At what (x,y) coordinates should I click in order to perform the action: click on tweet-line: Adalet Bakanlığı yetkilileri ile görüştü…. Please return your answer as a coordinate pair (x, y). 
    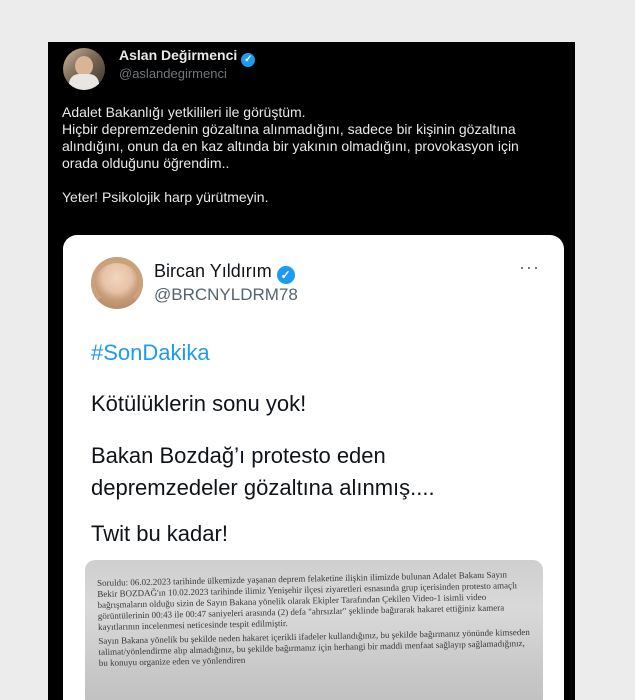
    Looking at the image, I should click on (184, 112).